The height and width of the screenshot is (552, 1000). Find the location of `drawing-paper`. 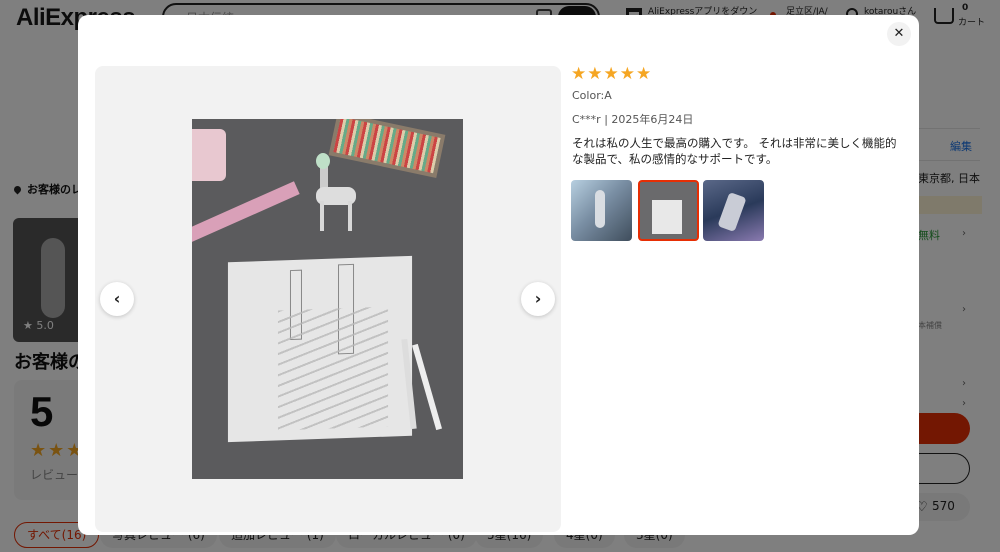

drawing-paper is located at coordinates (320, 349).